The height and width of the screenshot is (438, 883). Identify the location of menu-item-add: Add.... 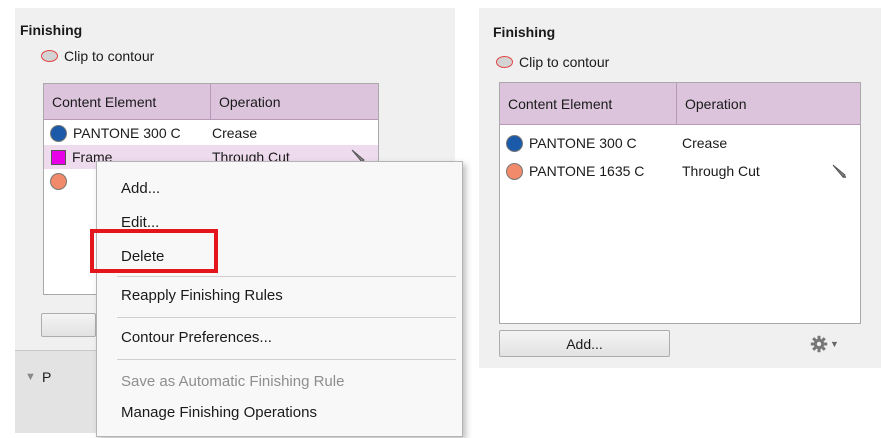
(140, 188).